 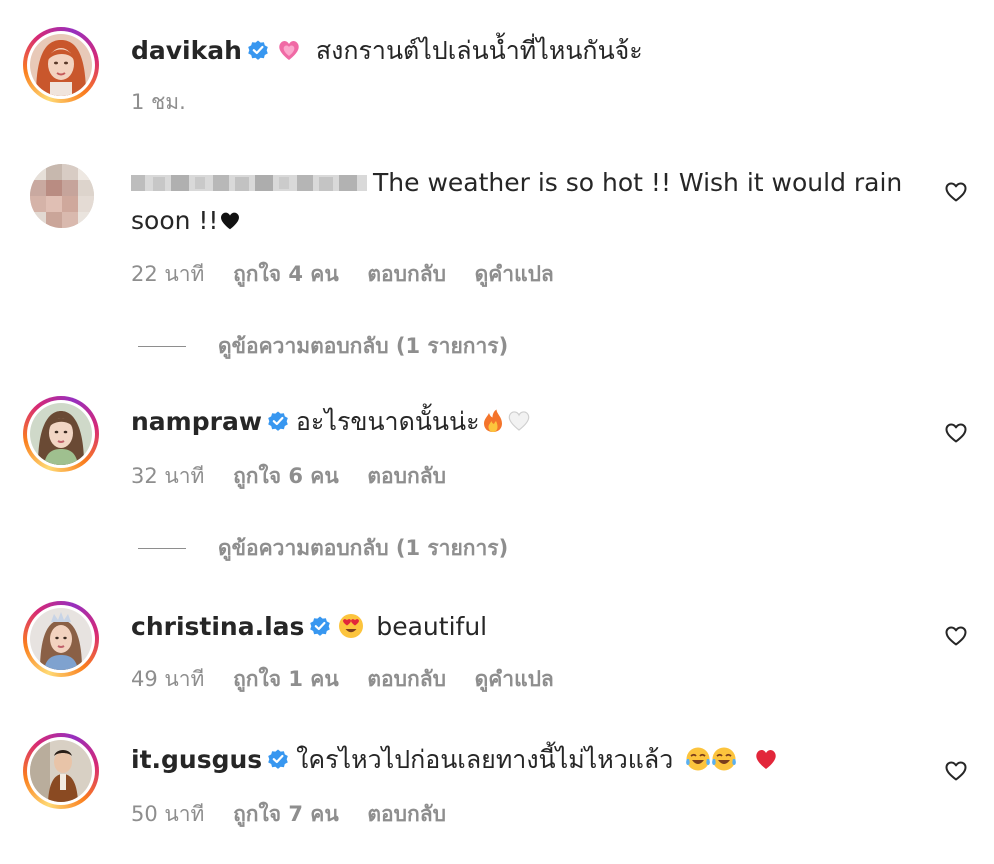 What do you see at coordinates (249, 182) in the screenshot?
I see `blurred-username` at bounding box center [249, 182].